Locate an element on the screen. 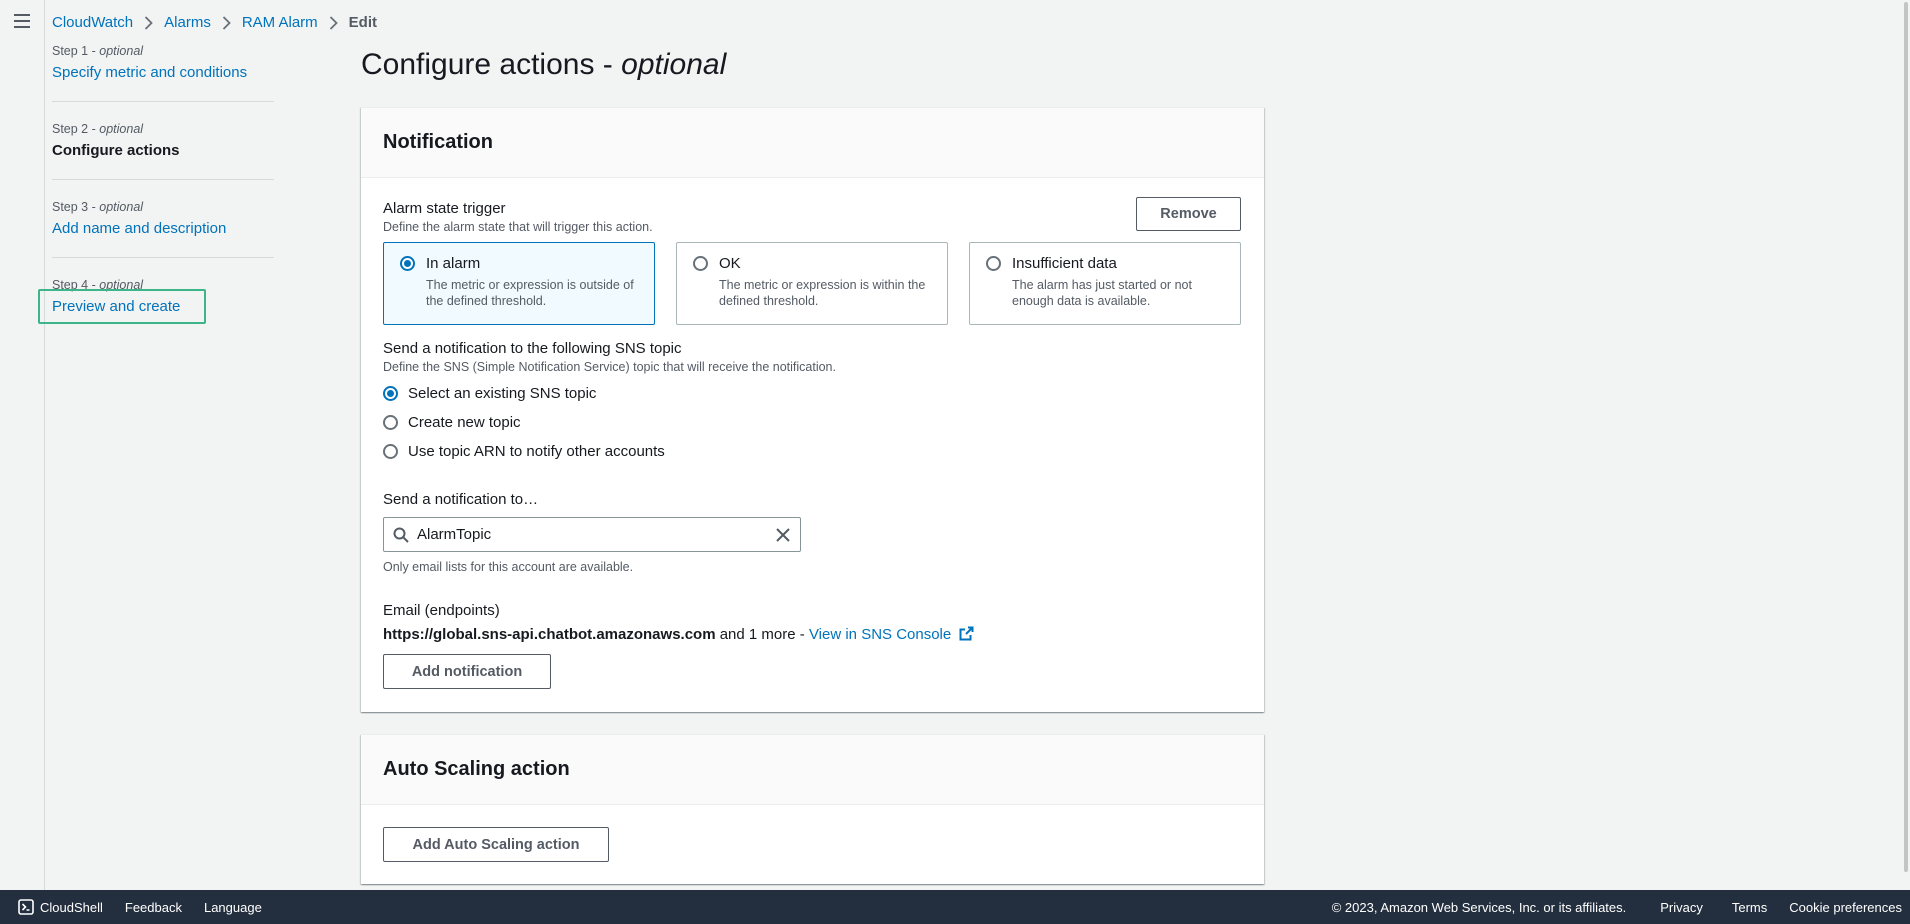  language-link: Language is located at coordinates (233, 907).